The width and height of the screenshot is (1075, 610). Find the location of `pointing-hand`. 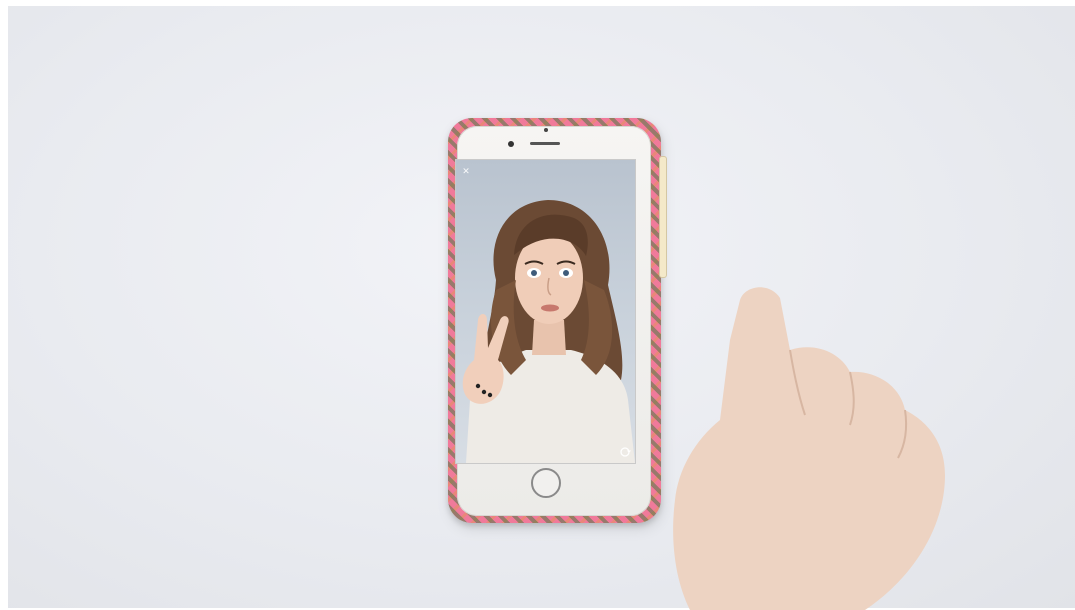

pointing-hand is located at coordinates (809, 448).